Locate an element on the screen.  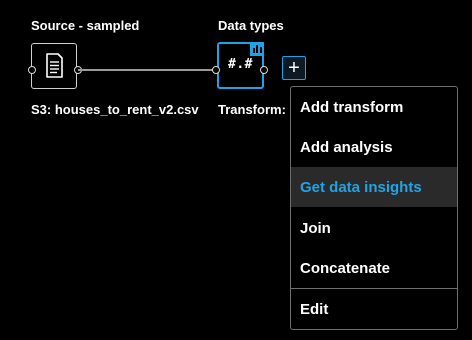
document-icon is located at coordinates (54, 65).